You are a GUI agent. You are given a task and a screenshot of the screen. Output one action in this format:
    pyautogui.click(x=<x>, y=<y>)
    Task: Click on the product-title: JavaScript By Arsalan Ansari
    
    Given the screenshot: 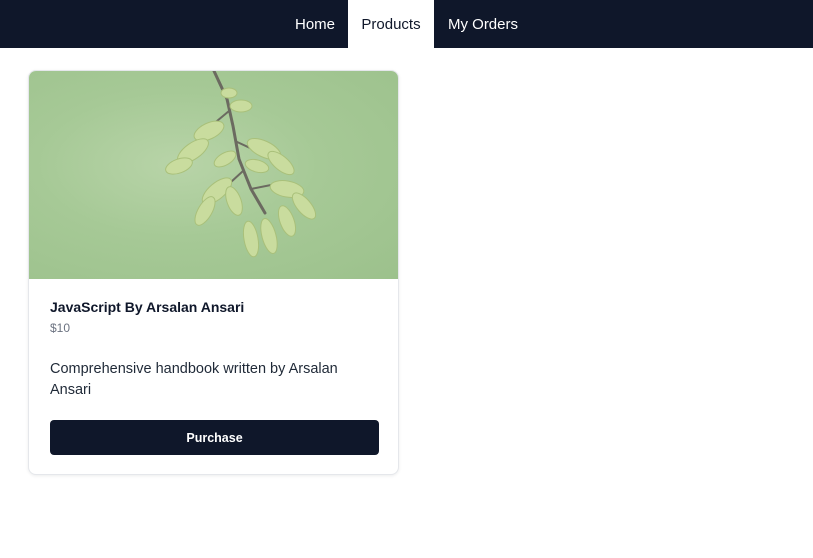 What is the action you would take?
    pyautogui.click(x=147, y=307)
    